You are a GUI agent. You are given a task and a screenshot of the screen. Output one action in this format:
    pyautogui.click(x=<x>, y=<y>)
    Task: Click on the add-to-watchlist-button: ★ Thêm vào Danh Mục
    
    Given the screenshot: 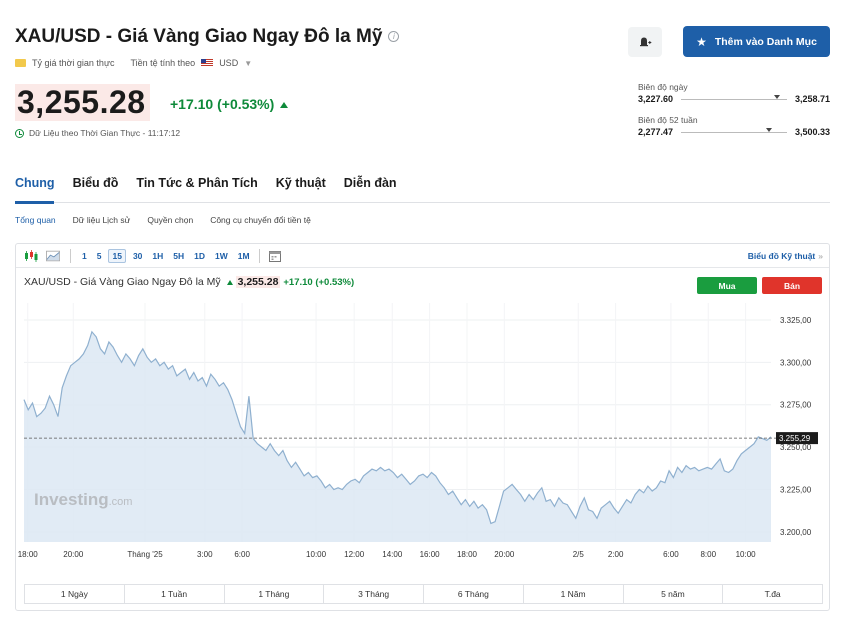 What is the action you would take?
    pyautogui.click(x=756, y=41)
    